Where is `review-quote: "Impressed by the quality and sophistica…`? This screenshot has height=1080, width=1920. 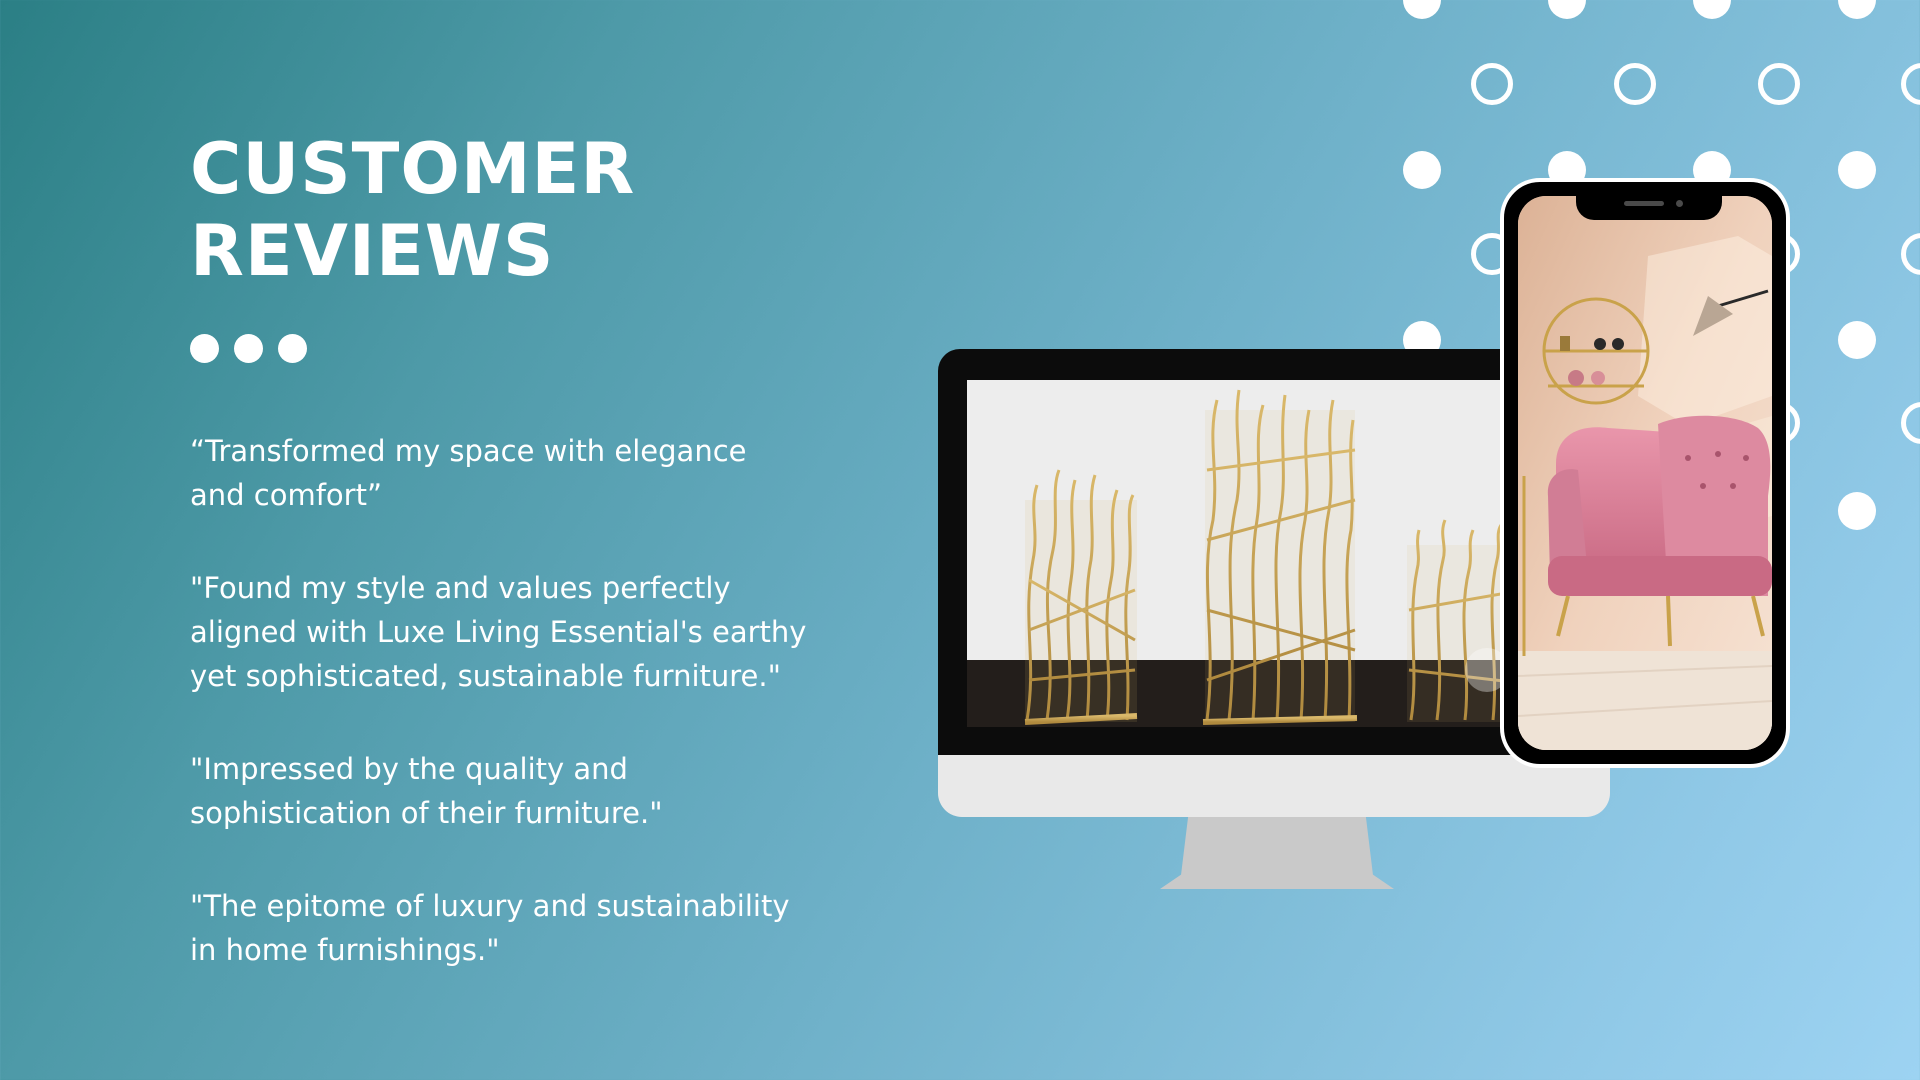
review-quote: "Impressed by the quality and sophistica… is located at coordinates (426, 791).